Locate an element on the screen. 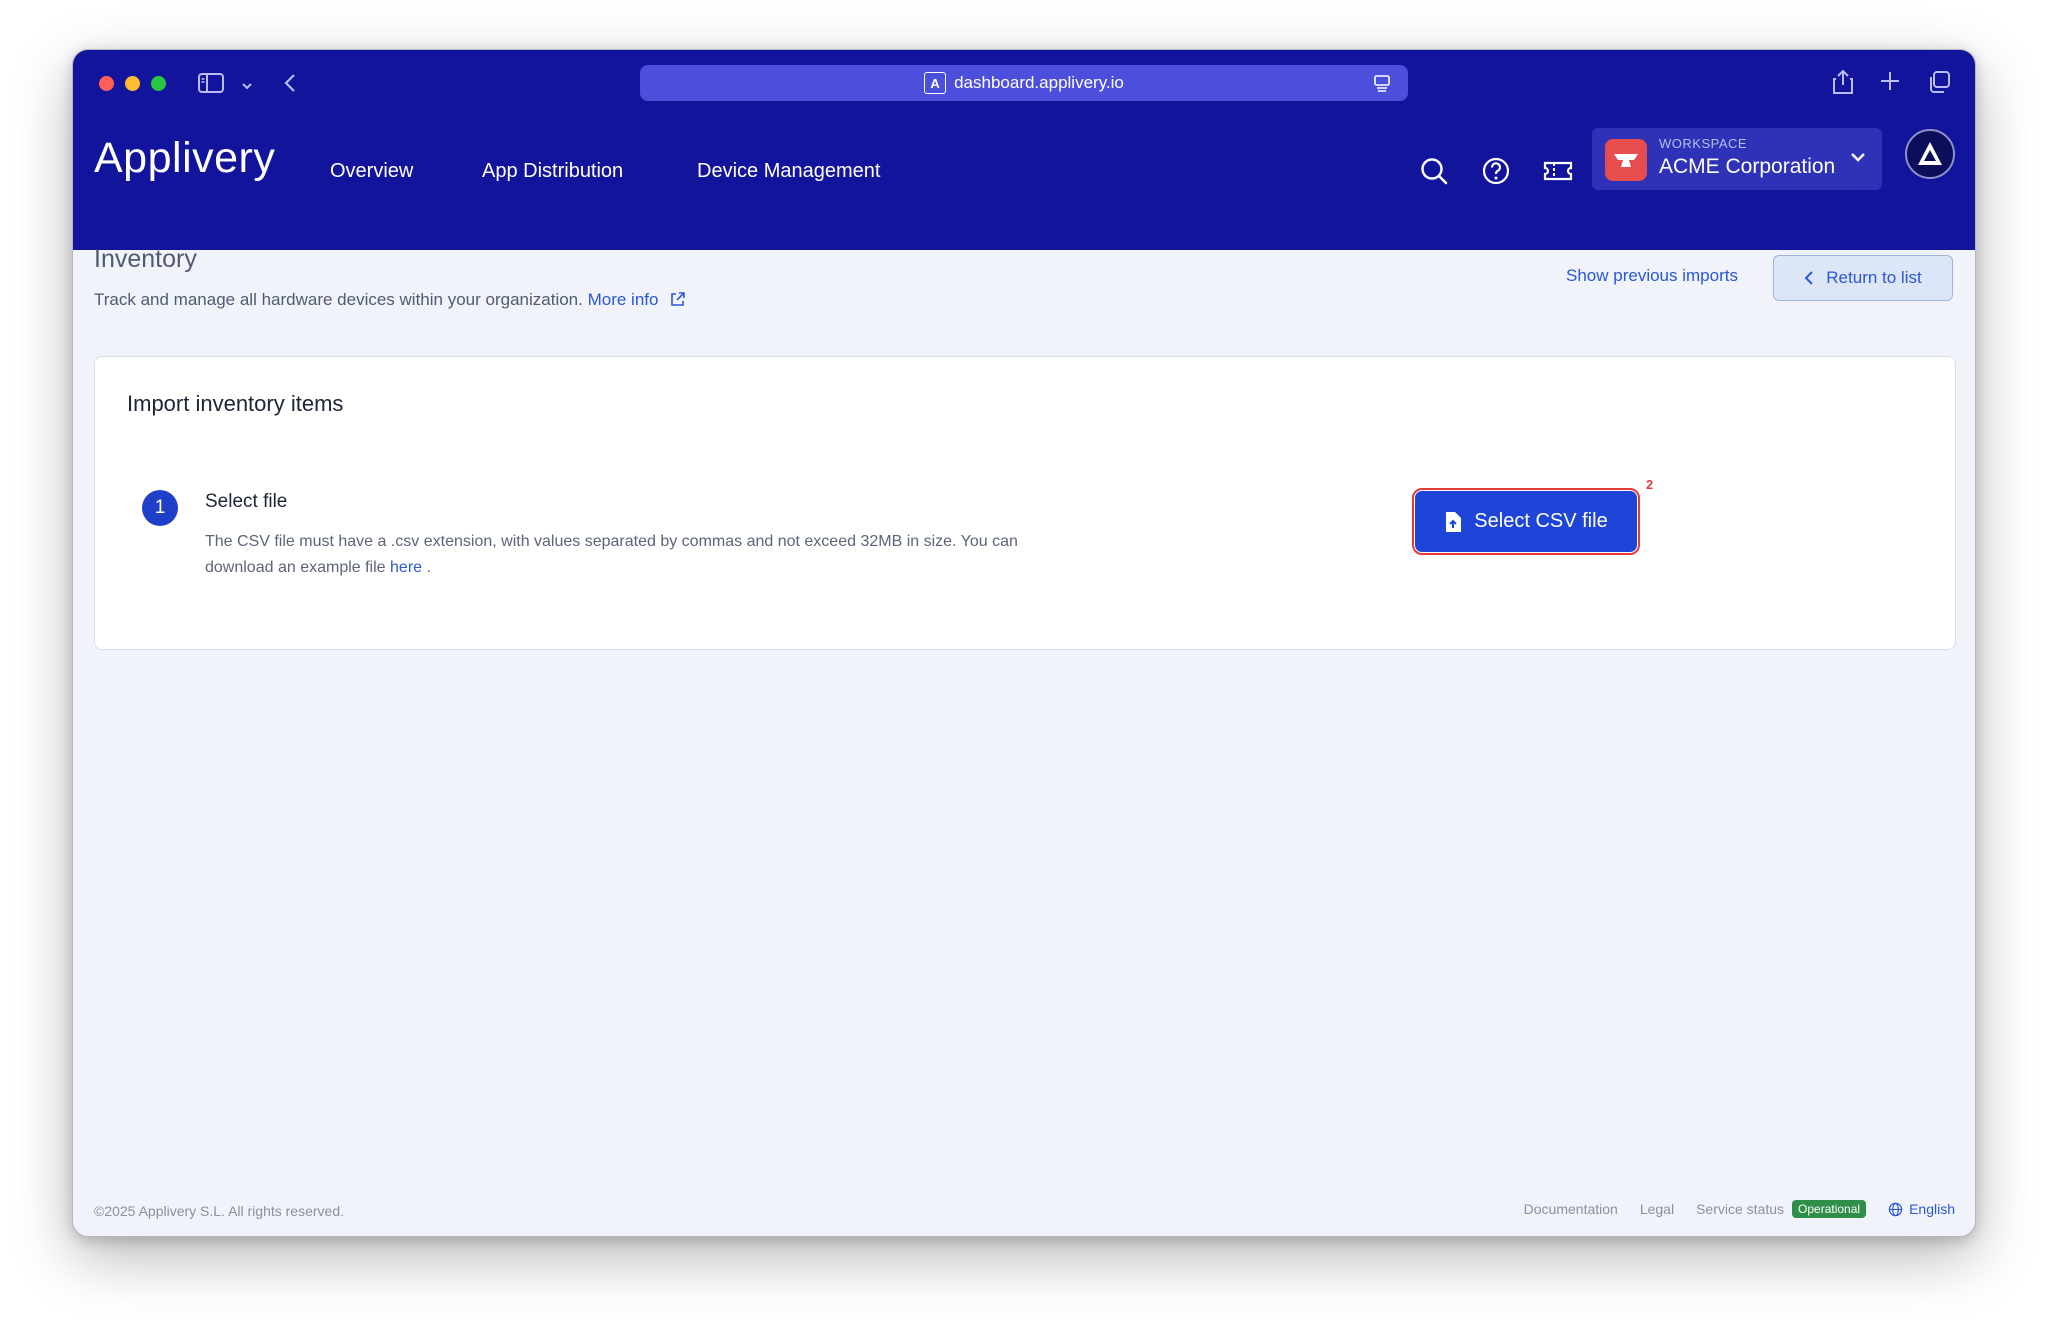 The height and width of the screenshot is (1333, 2048). help-icon is located at coordinates (1496, 171).